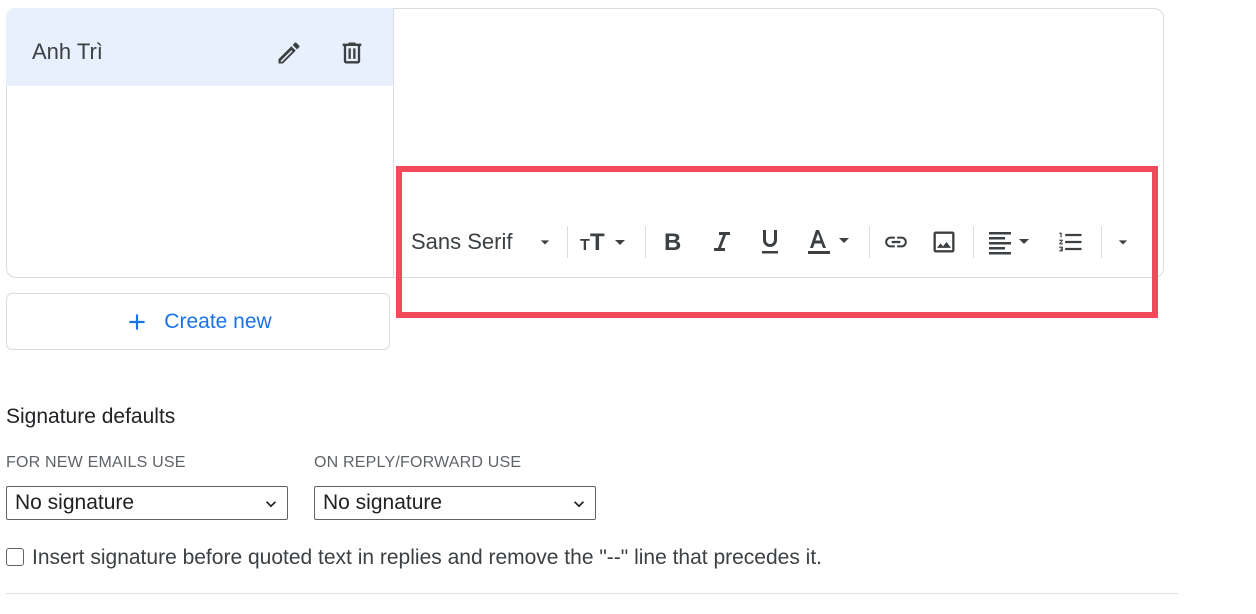 This screenshot has width=1256, height=614. Describe the element at coordinates (91, 416) in the screenshot. I see `signature-defaults-title: Signature defaults` at that location.